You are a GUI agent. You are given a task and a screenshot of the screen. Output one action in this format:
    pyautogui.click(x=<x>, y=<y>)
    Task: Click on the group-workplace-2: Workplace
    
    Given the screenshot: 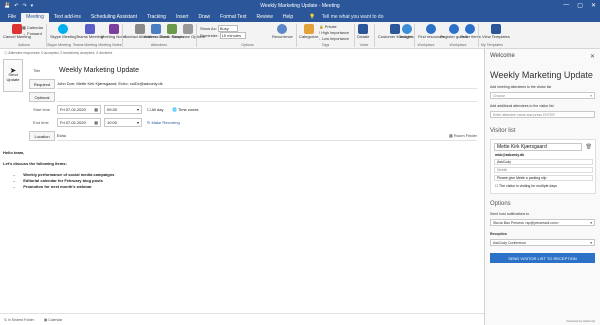 What is the action you would take?
    pyautogui.click(x=458, y=45)
    